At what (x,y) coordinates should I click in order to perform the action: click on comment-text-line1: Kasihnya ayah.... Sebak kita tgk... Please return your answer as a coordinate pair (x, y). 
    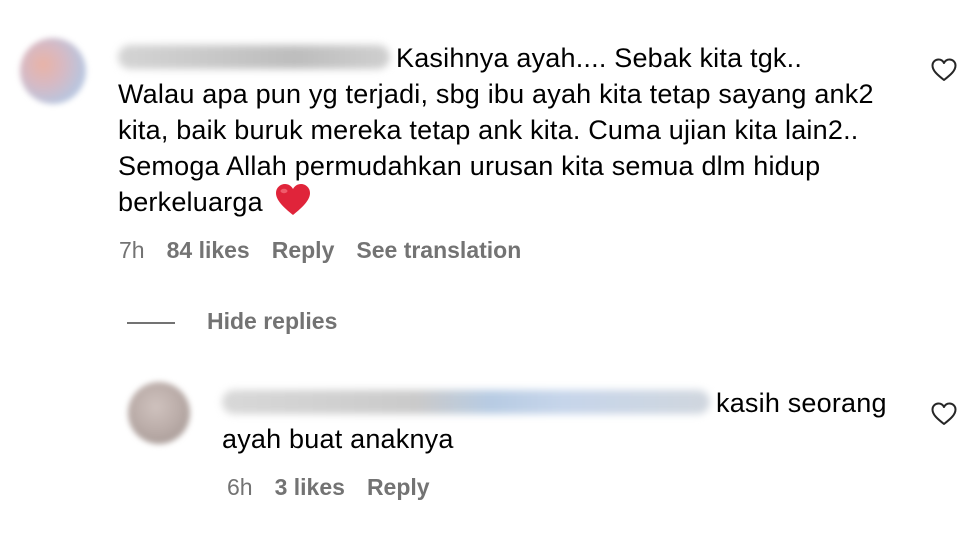
    Looking at the image, I should click on (599, 58).